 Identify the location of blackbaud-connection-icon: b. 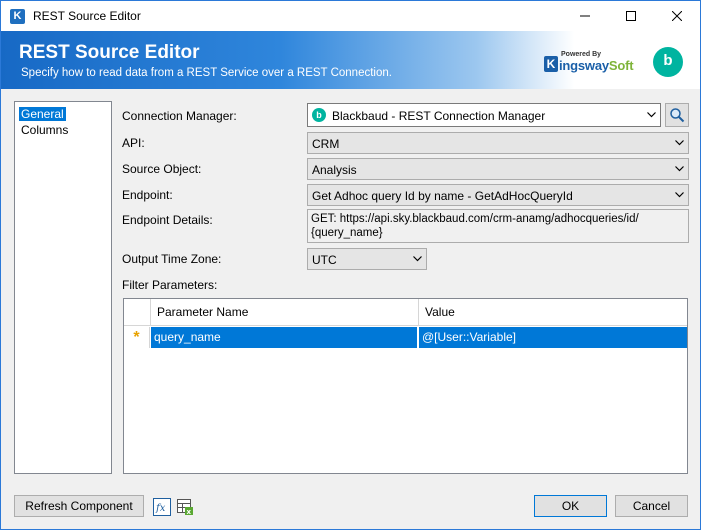
(319, 115).